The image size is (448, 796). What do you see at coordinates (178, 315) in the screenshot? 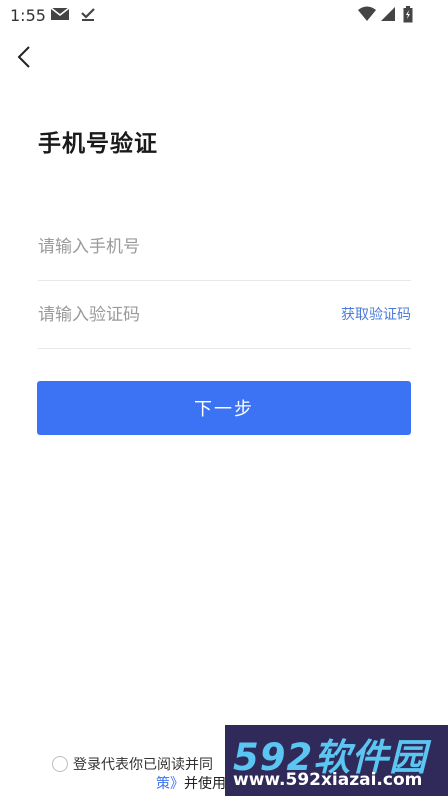
I see `verification-code-input` at bounding box center [178, 315].